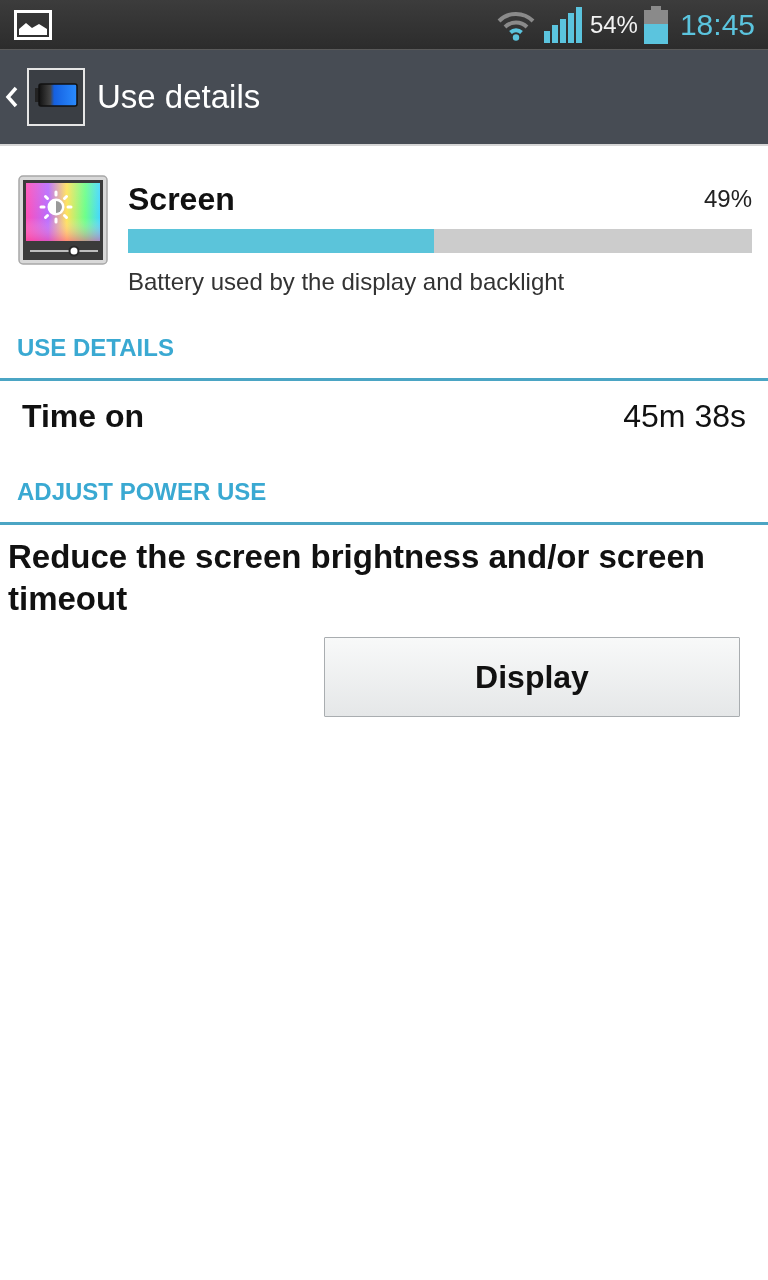  I want to click on section-header: ADJUST POWER USE, so click(142, 491).